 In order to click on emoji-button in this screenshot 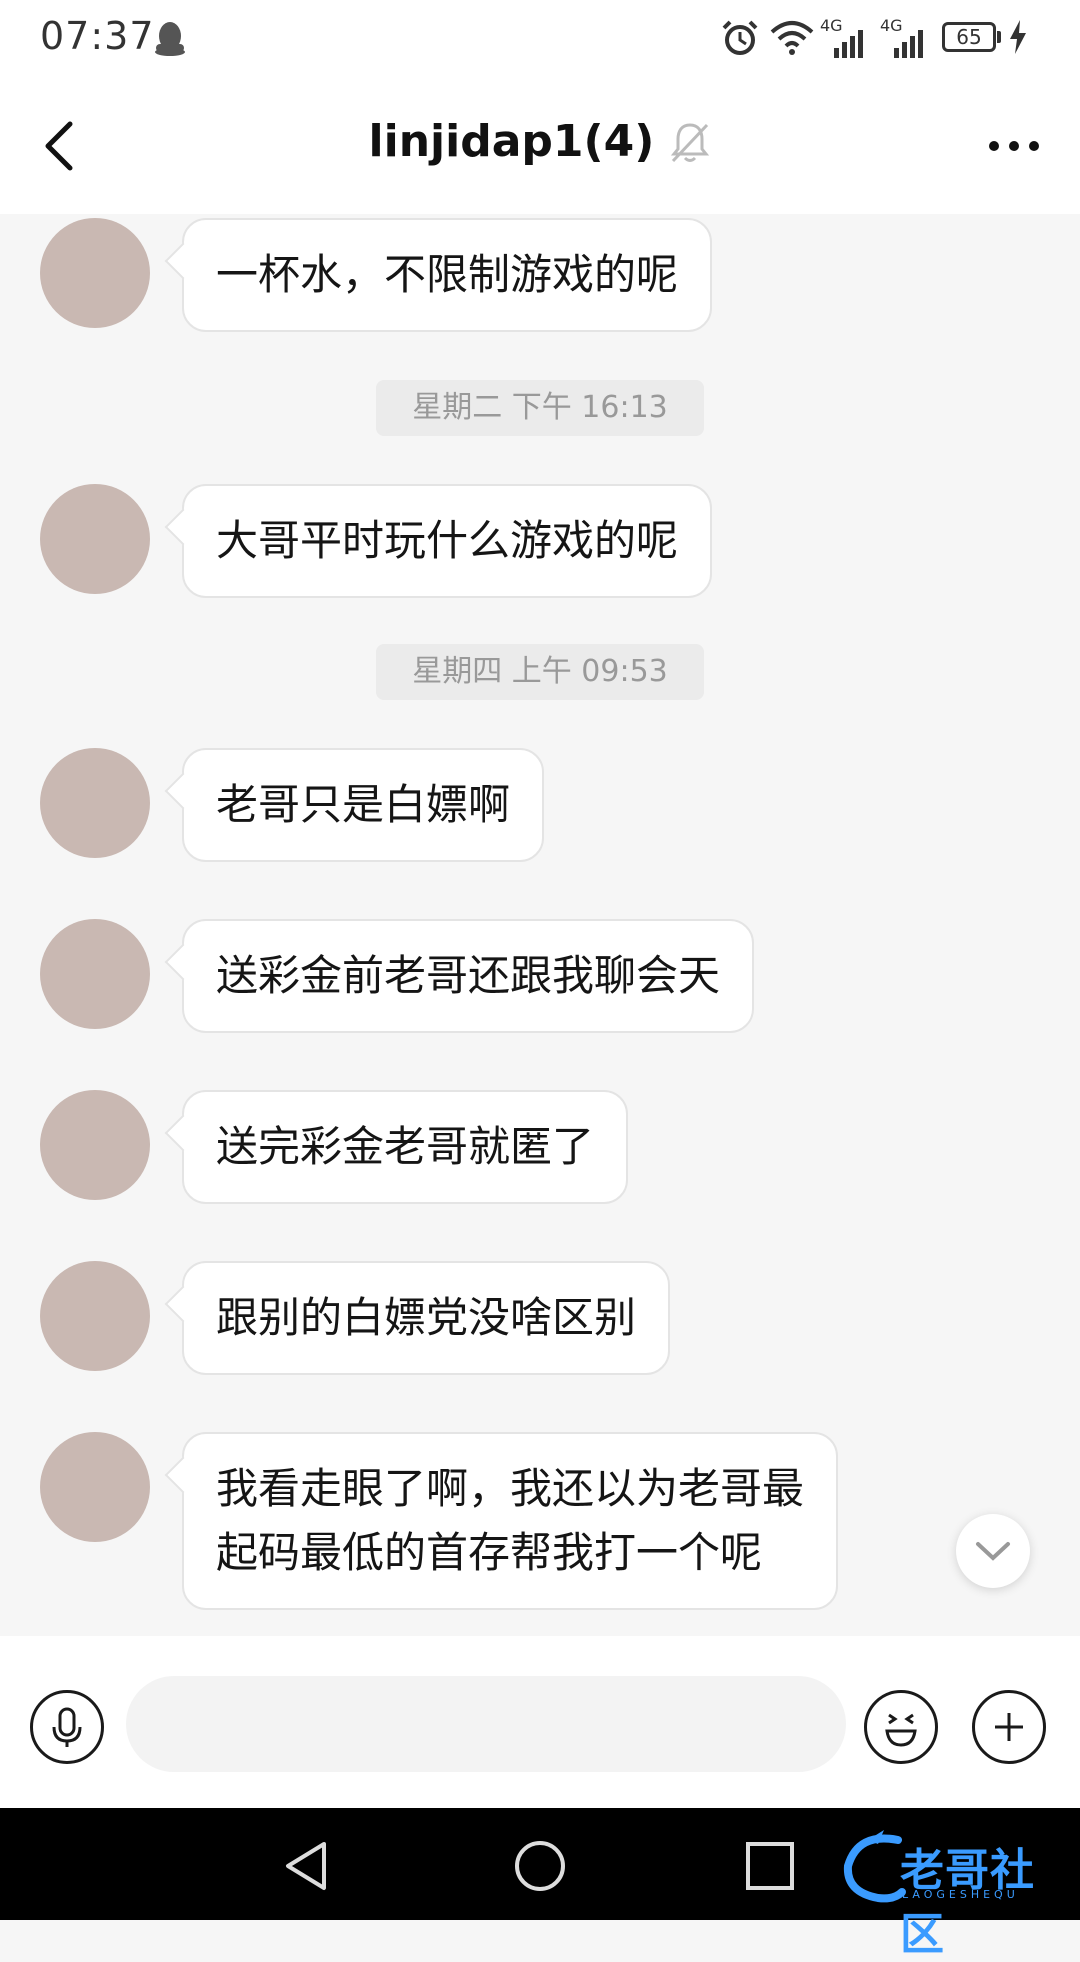, I will do `click(901, 1727)`.